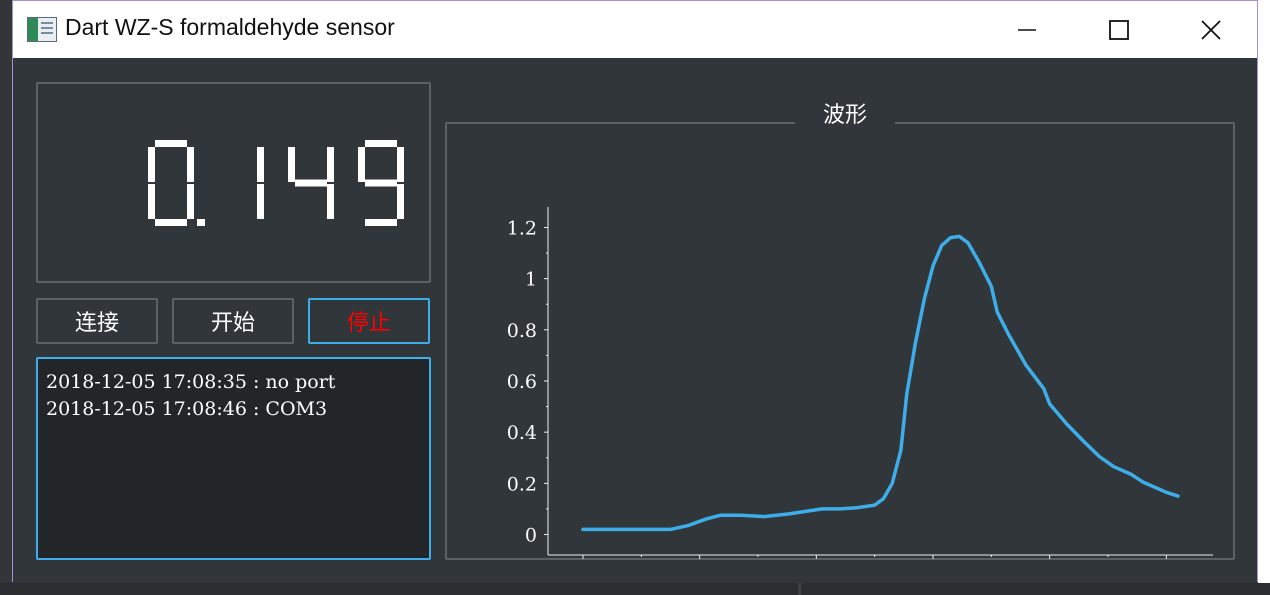 The image size is (1270, 595). Describe the element at coordinates (522, 331) in the screenshot. I see `y-tick-label: 0.8` at that location.